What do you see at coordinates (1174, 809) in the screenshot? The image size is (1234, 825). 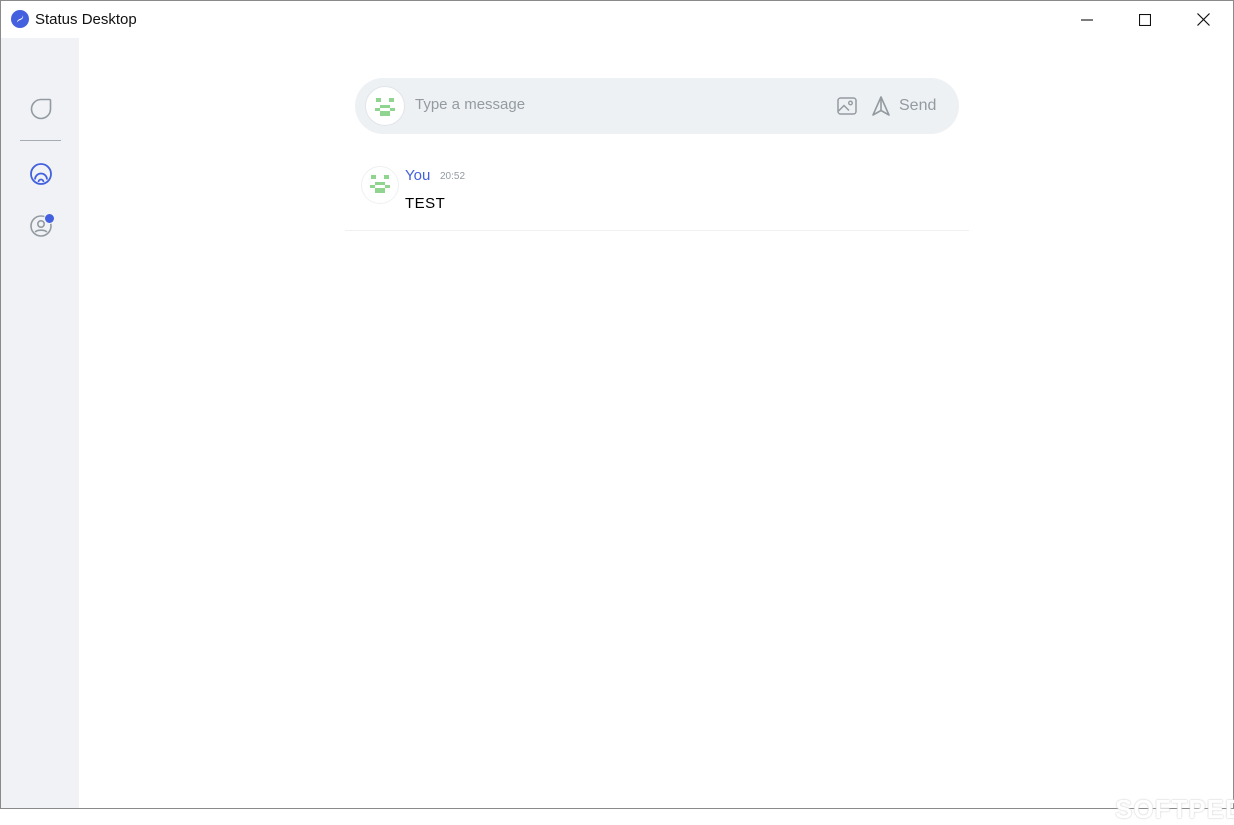 I see `watermark: SOFTPEDIA` at bounding box center [1174, 809].